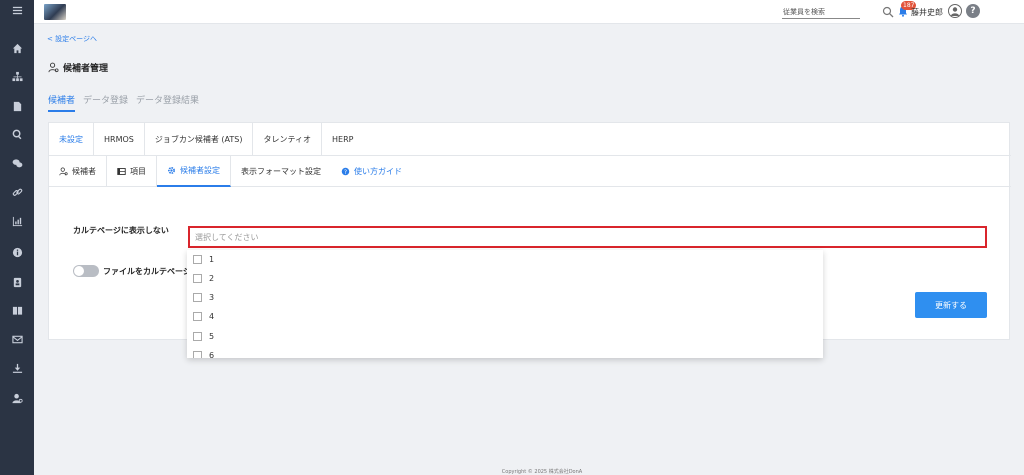 Image resolution: width=1024 pixels, height=475 pixels. Describe the element at coordinates (212, 354) in the screenshot. I see `option-label: 6` at that location.